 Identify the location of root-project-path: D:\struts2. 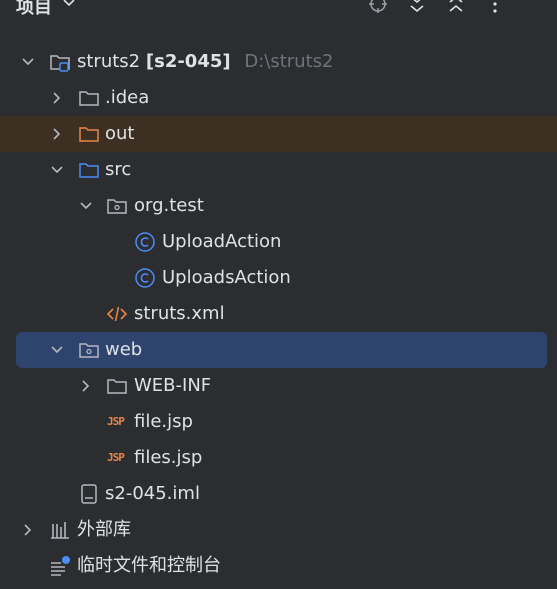
(289, 61).